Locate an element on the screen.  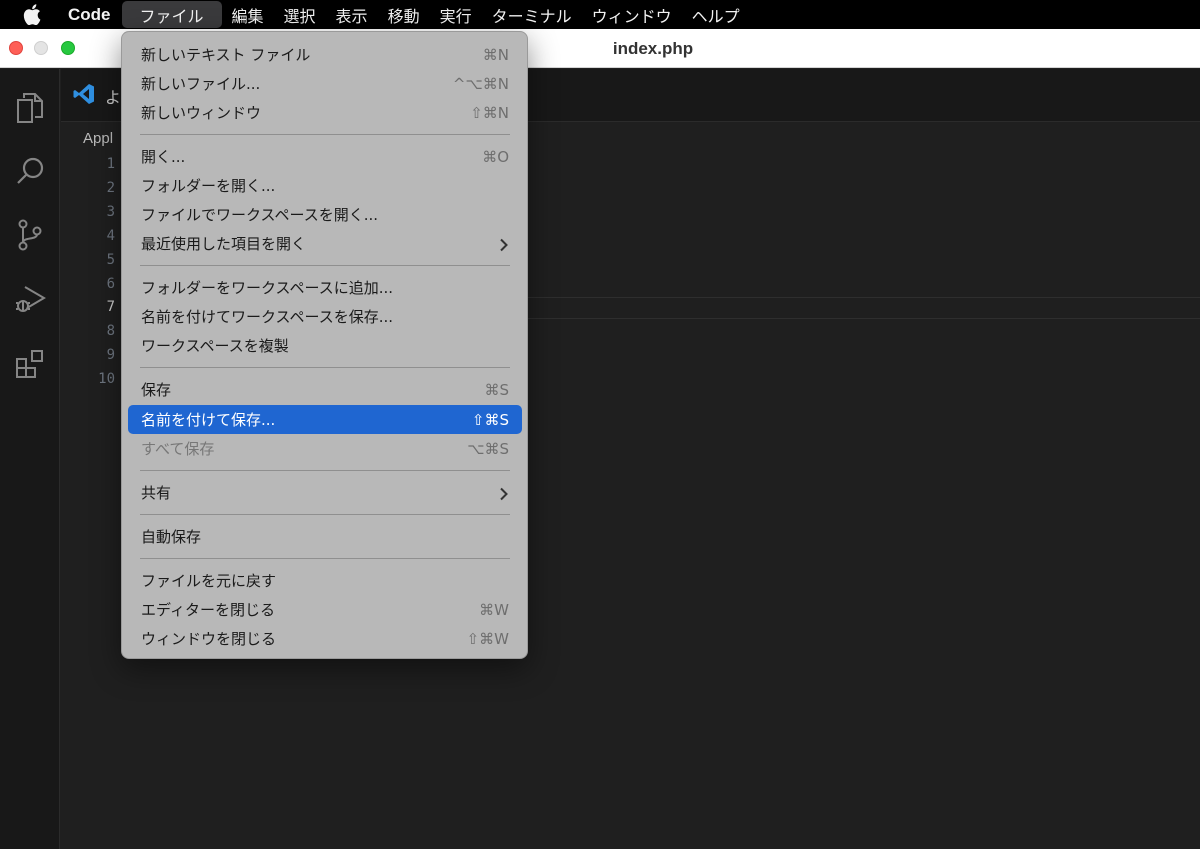
shortcut: ^⌥⌘N is located at coordinates (480, 83).